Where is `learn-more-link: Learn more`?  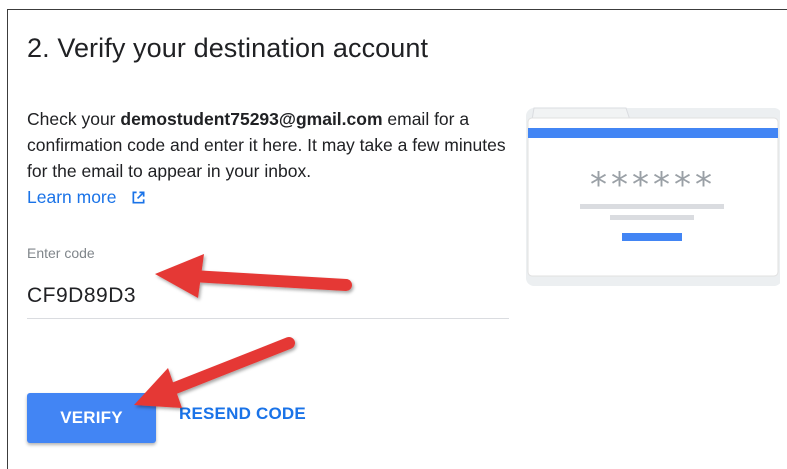
learn-more-link: Learn more is located at coordinates (86, 197).